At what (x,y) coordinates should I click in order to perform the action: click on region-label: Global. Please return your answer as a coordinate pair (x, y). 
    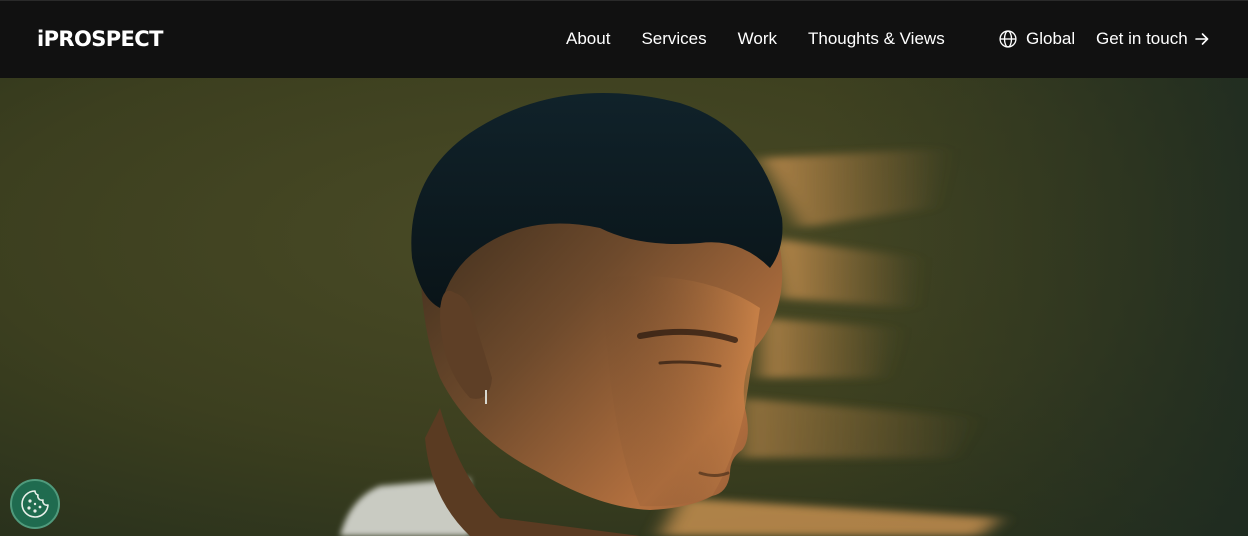
    Looking at the image, I should click on (1051, 38).